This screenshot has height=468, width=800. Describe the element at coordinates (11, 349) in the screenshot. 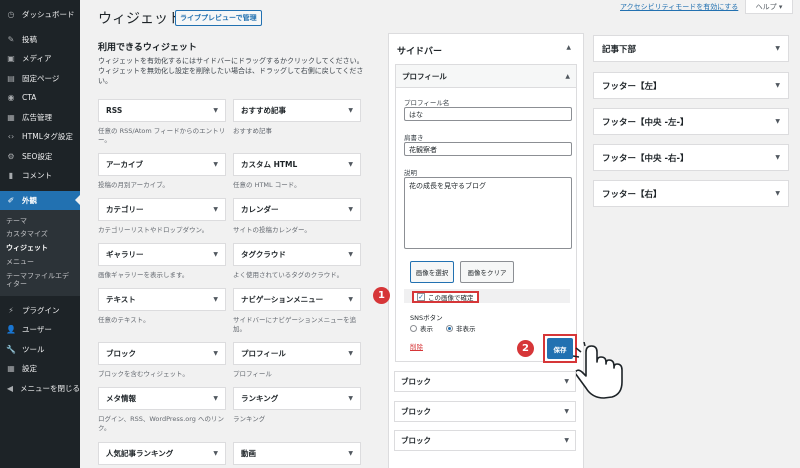

I see `tools-icon: 🔧` at that location.